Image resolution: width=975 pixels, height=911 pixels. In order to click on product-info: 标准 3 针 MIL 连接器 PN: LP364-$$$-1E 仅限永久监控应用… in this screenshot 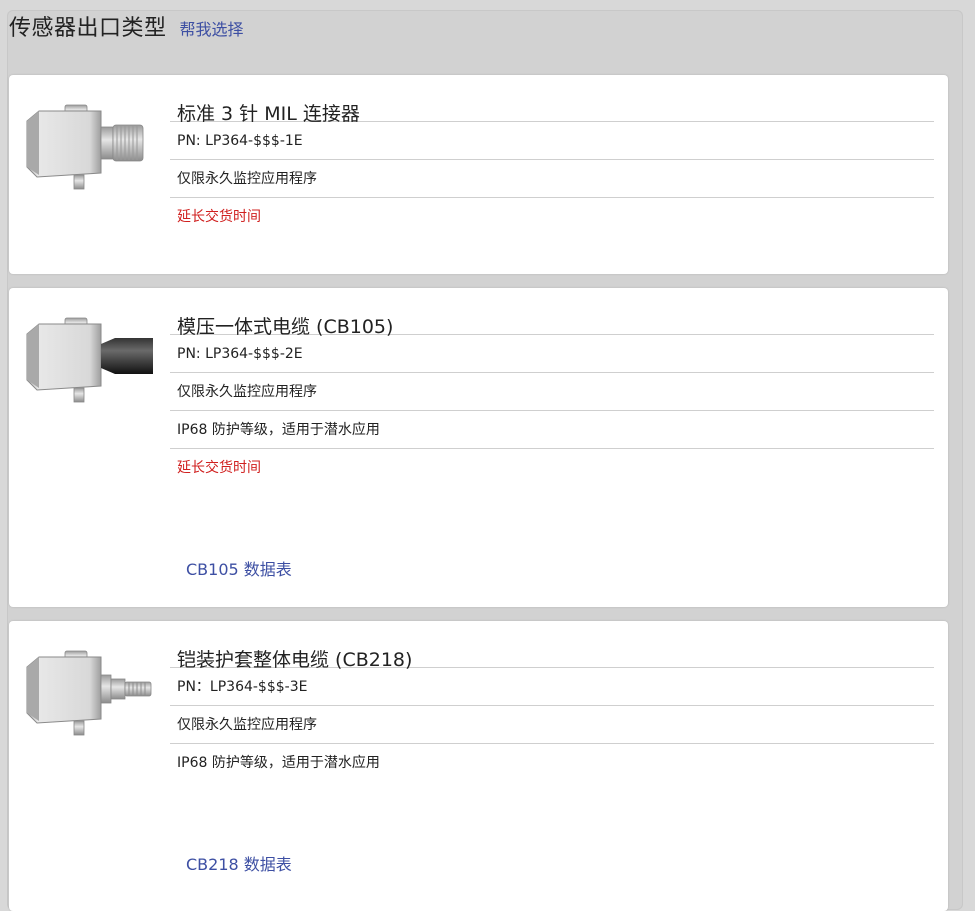, I will do `click(552, 155)`.